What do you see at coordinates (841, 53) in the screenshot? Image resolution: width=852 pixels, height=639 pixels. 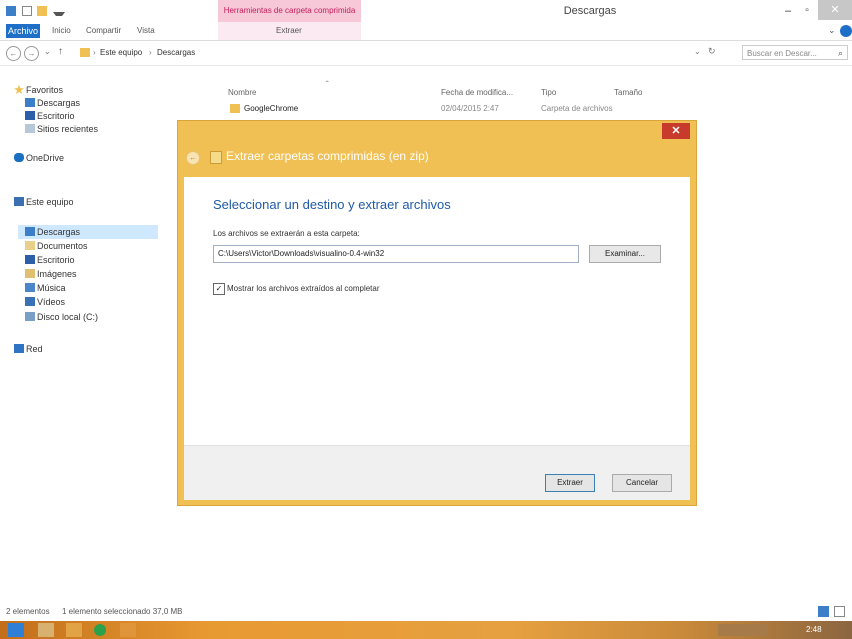 I see `search-icon: ⌕` at bounding box center [841, 53].